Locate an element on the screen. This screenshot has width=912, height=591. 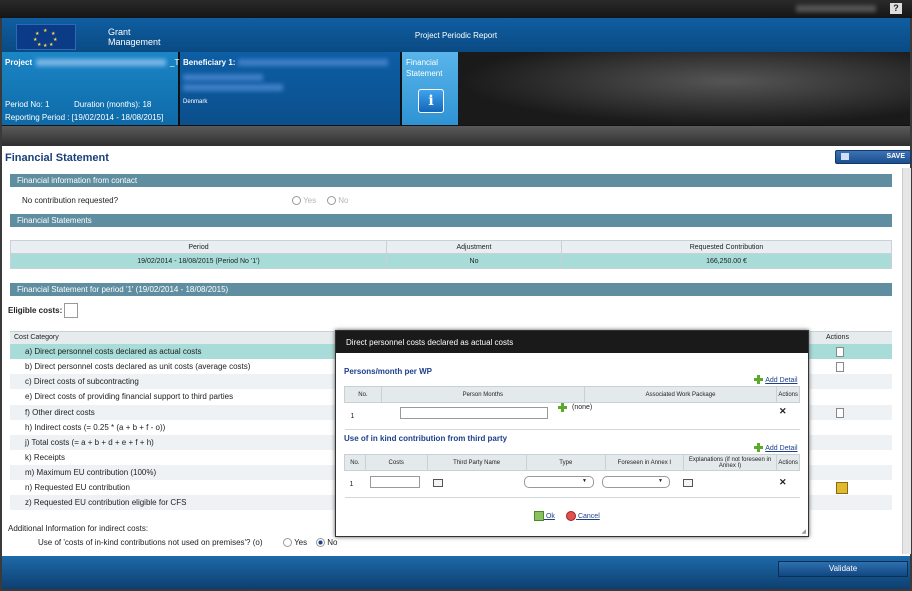
nav-bar is located at coordinates (456, 136).